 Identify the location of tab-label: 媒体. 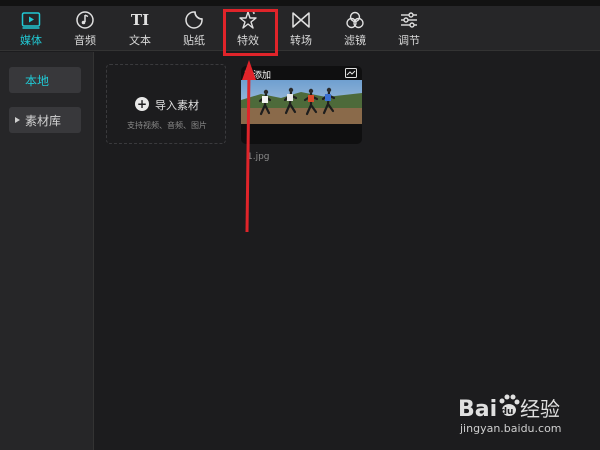
(31, 40).